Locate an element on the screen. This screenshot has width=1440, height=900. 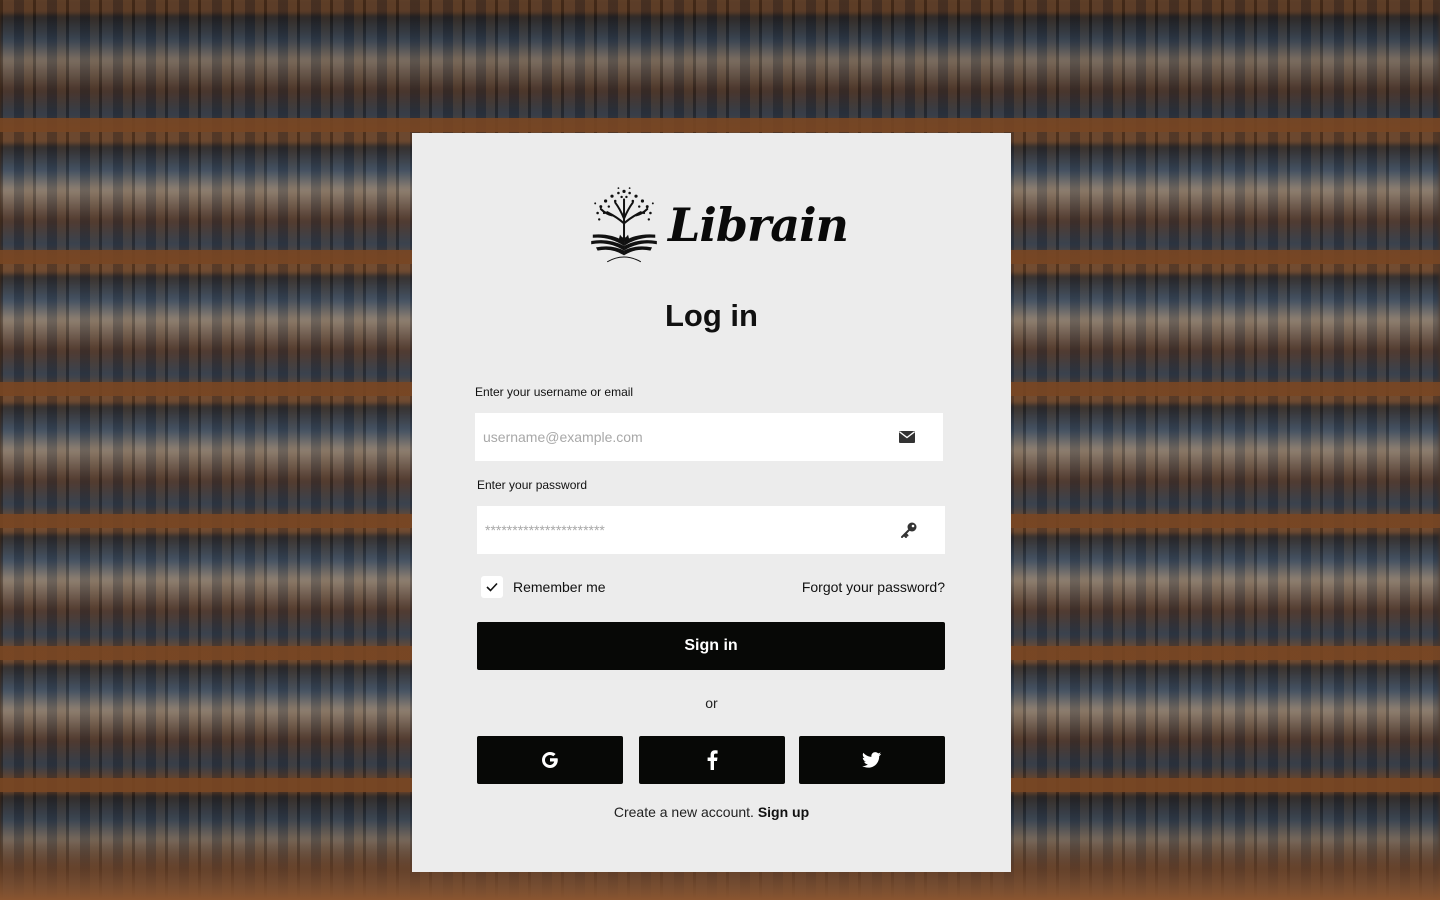
password-field-container is located at coordinates (711, 530).